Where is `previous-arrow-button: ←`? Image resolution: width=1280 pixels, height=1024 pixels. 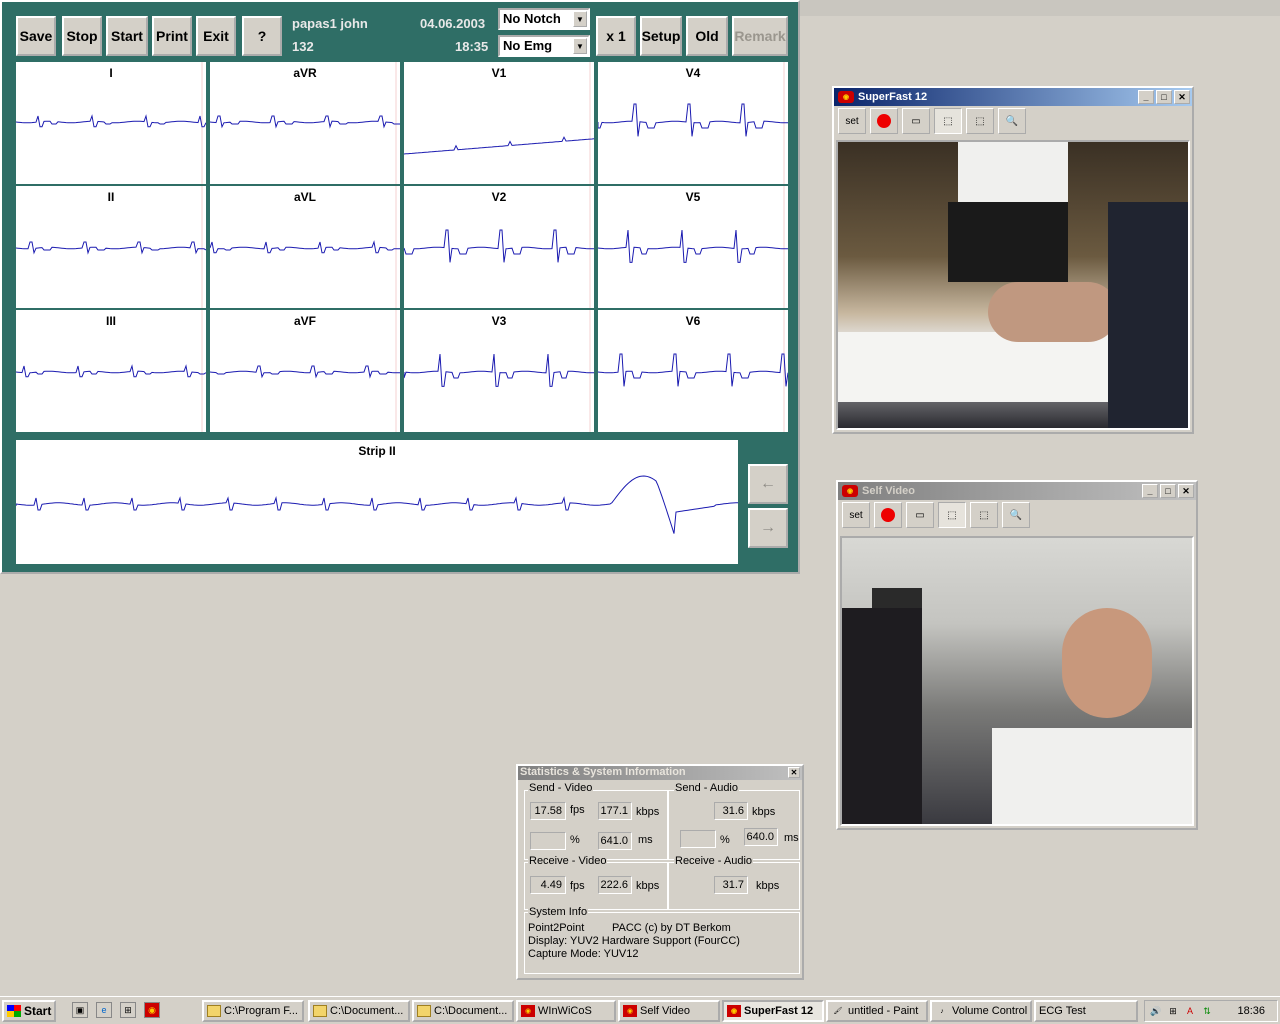
previous-arrow-button: ← is located at coordinates (768, 484).